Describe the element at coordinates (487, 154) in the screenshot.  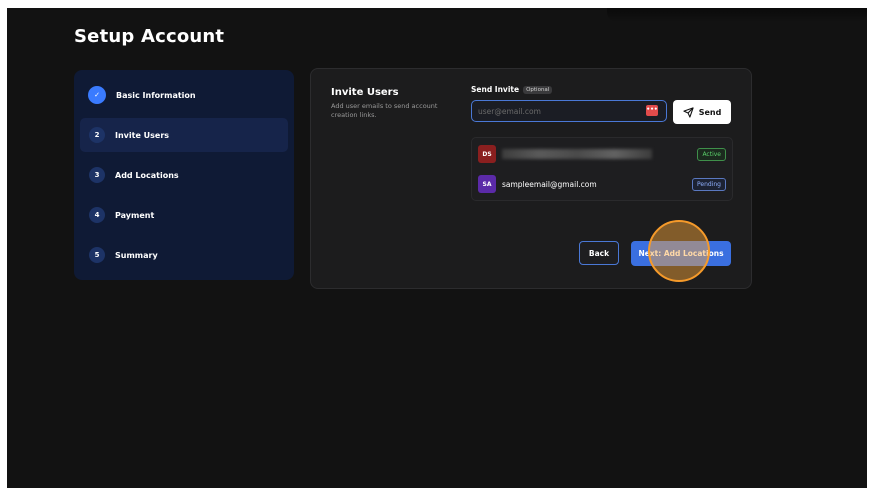
I see `avatar: DS` at that location.